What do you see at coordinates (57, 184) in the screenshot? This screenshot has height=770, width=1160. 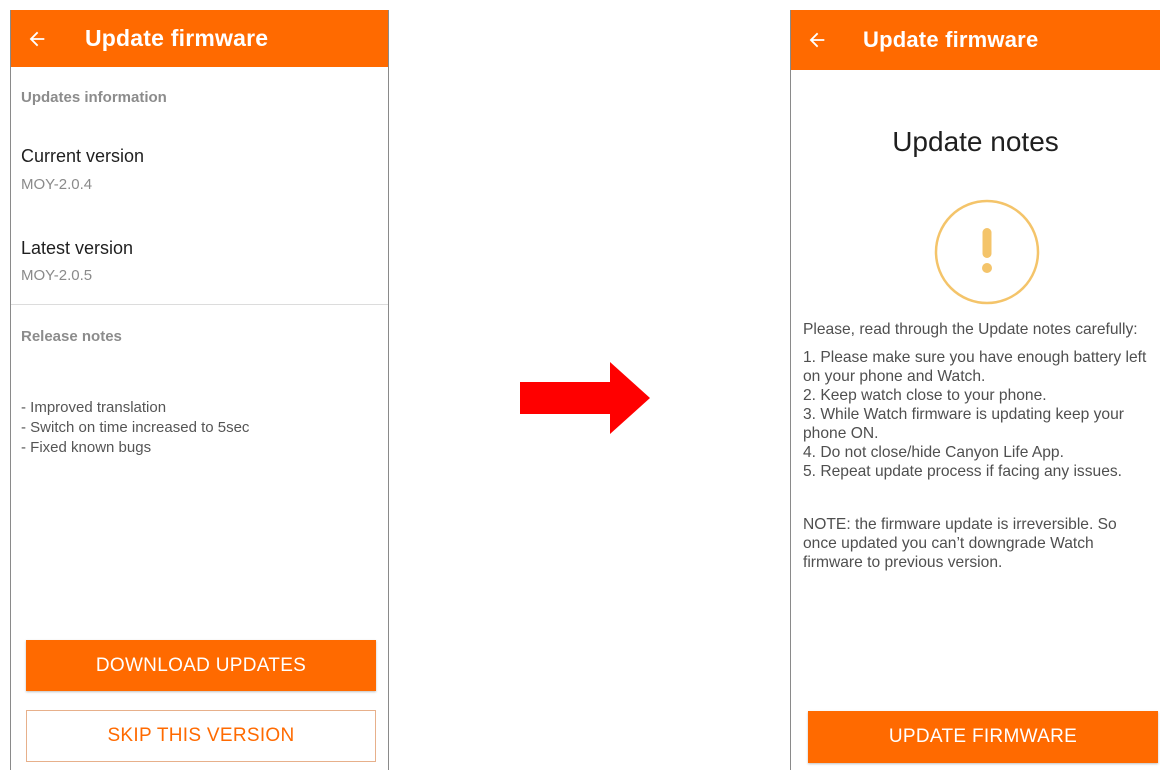 I see `current-version-value: MOY-2.0.4` at bounding box center [57, 184].